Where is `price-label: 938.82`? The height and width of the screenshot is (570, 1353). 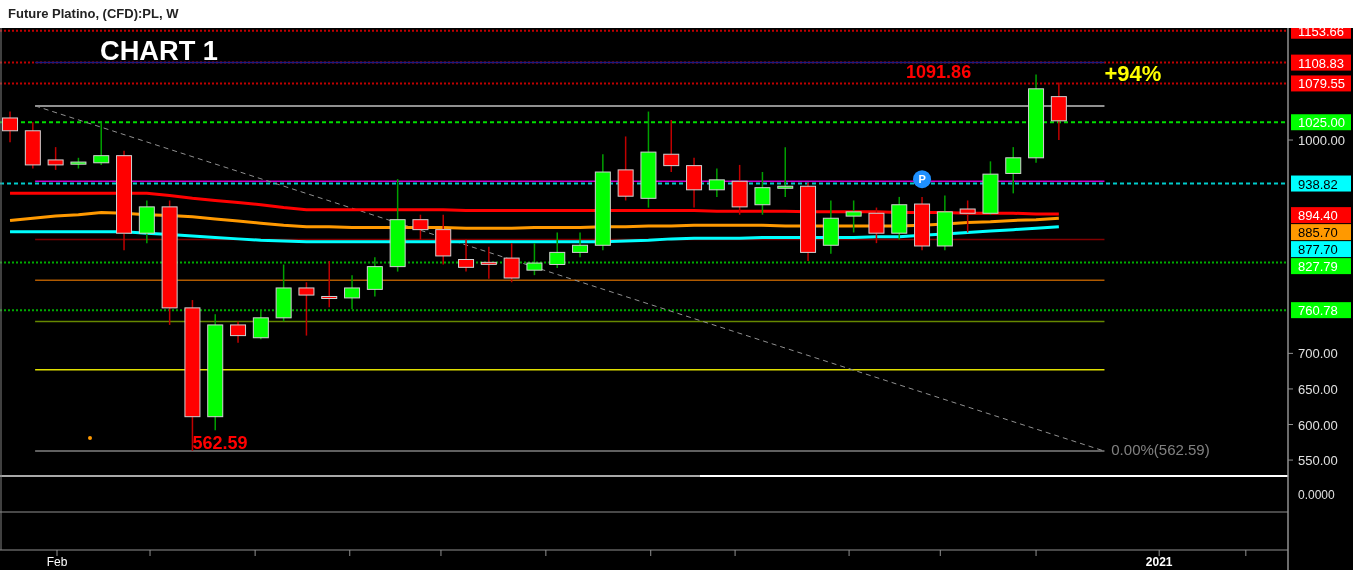 price-label: 938.82 is located at coordinates (1321, 183).